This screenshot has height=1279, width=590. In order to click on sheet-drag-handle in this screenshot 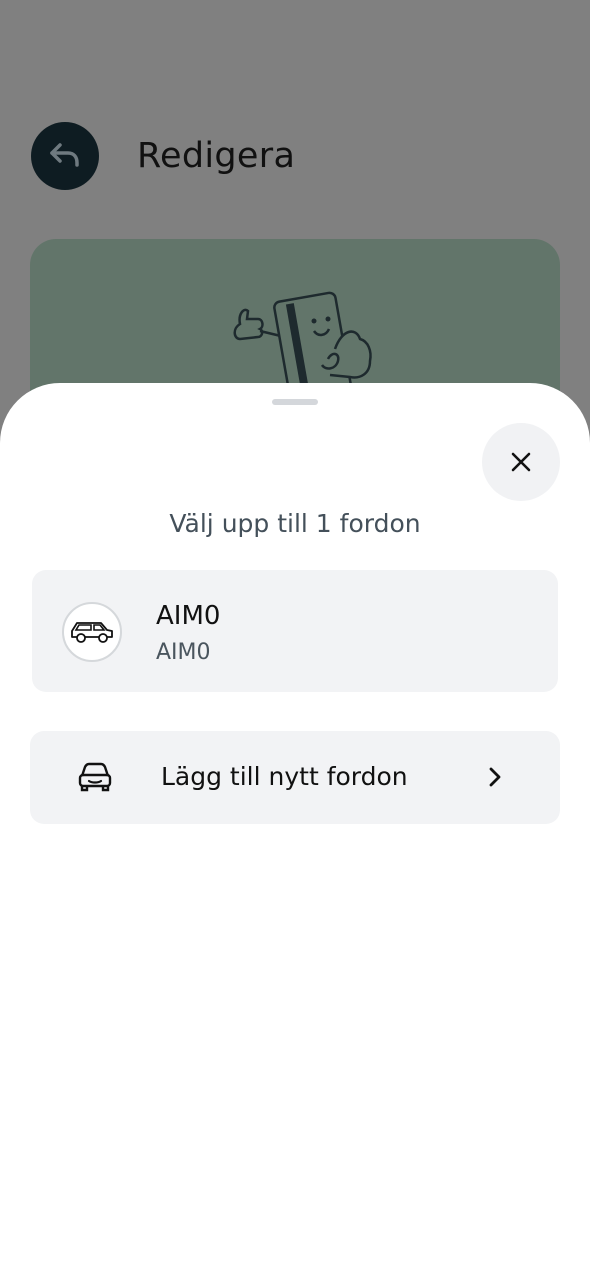, I will do `click(295, 402)`.